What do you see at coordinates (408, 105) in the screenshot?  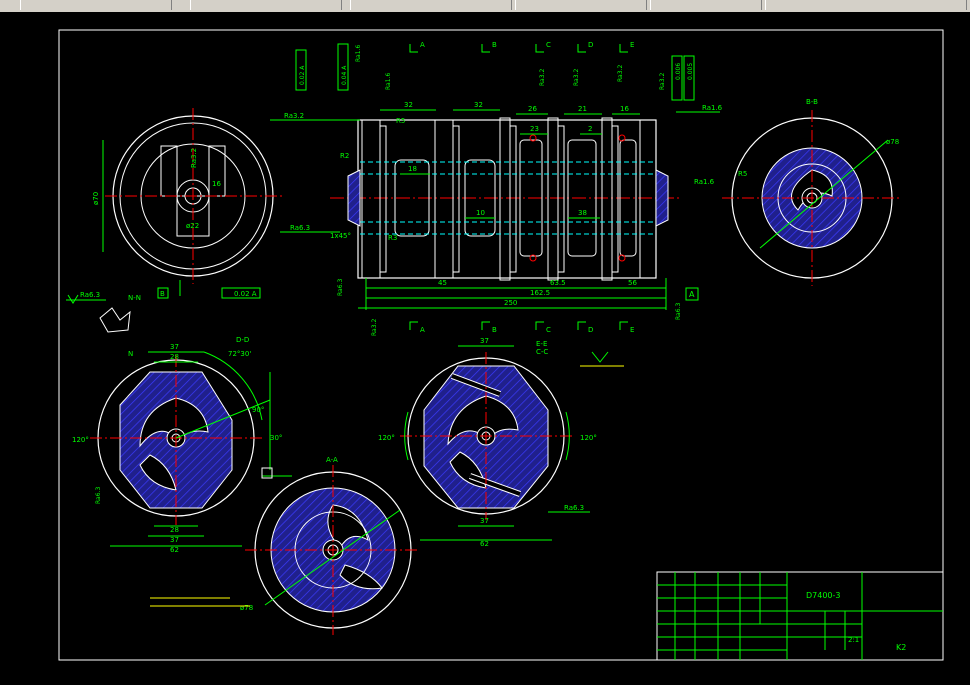 I see `dim-32a: 32` at bounding box center [408, 105].